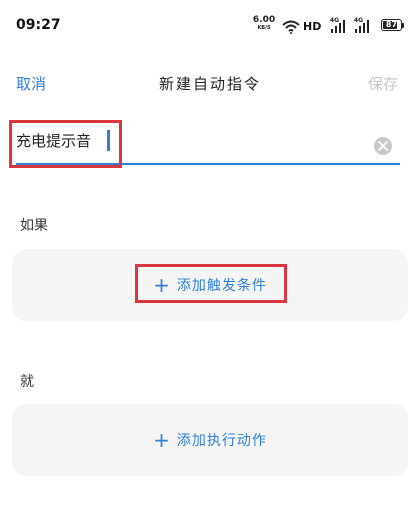 This screenshot has width=420, height=507. What do you see at coordinates (38, 25) in the screenshot?
I see `status-time: 09:27` at bounding box center [38, 25].